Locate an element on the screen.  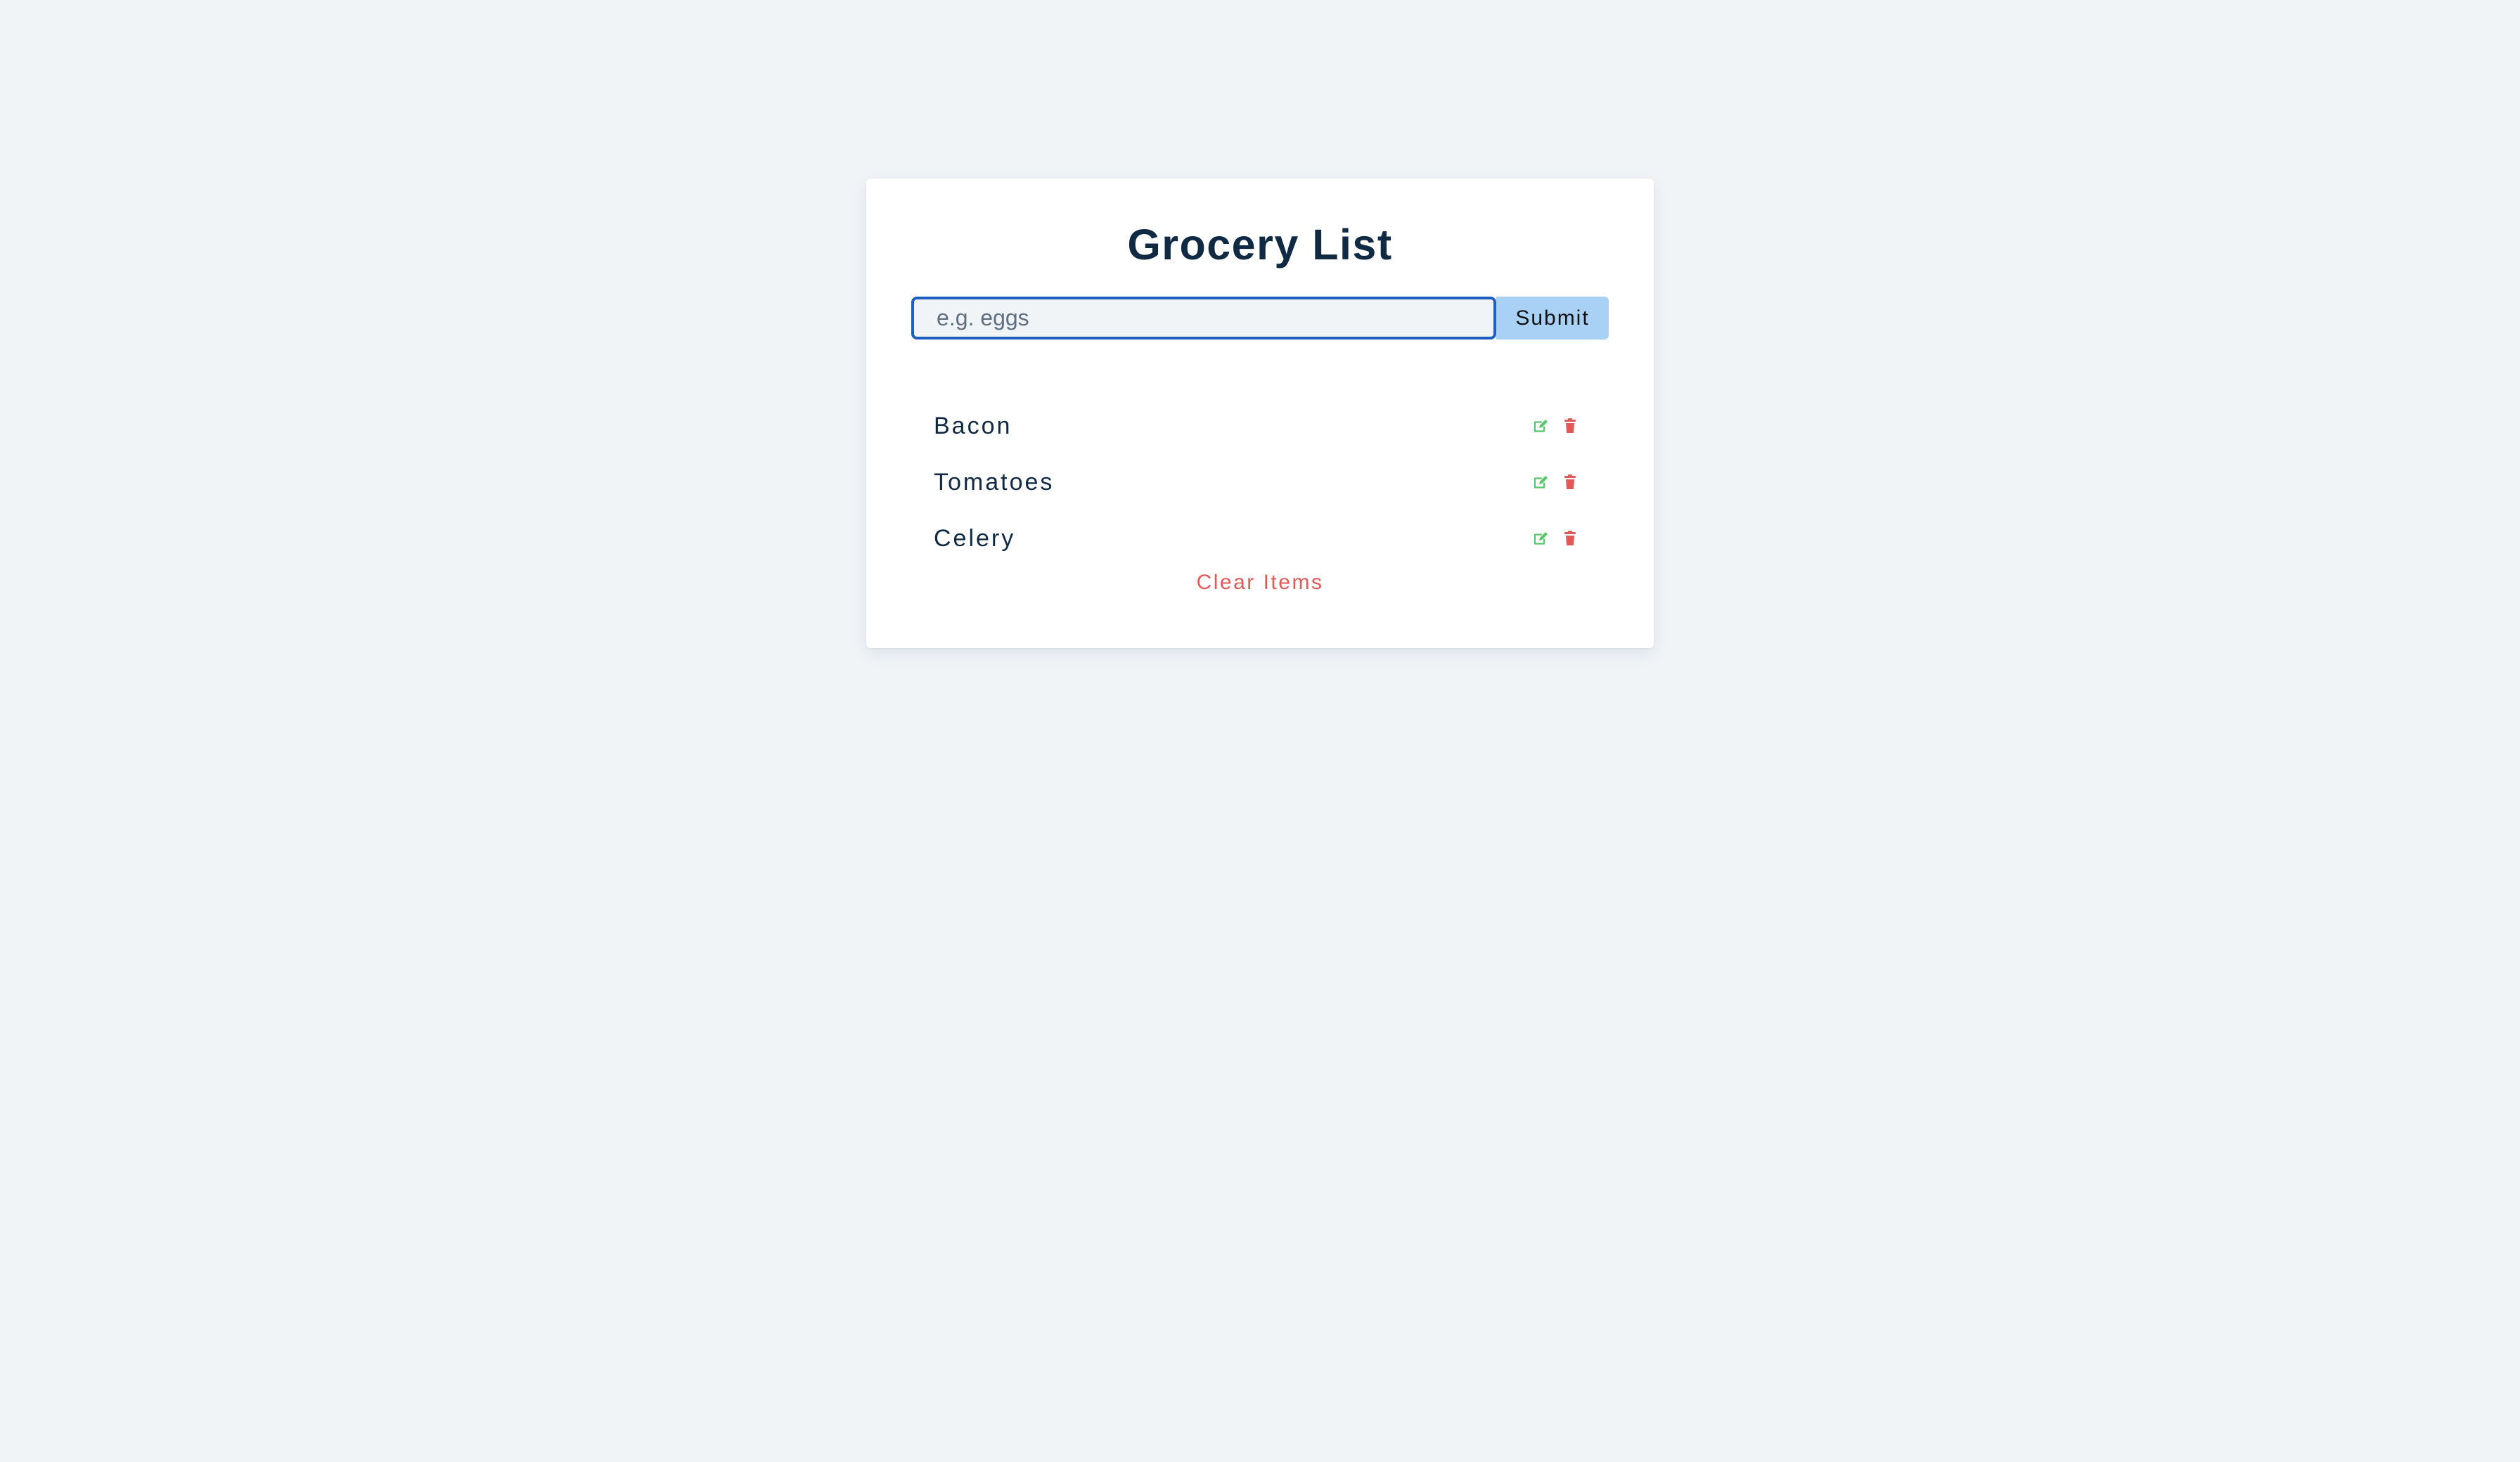
grocery-form: Submit is located at coordinates (1260, 318).